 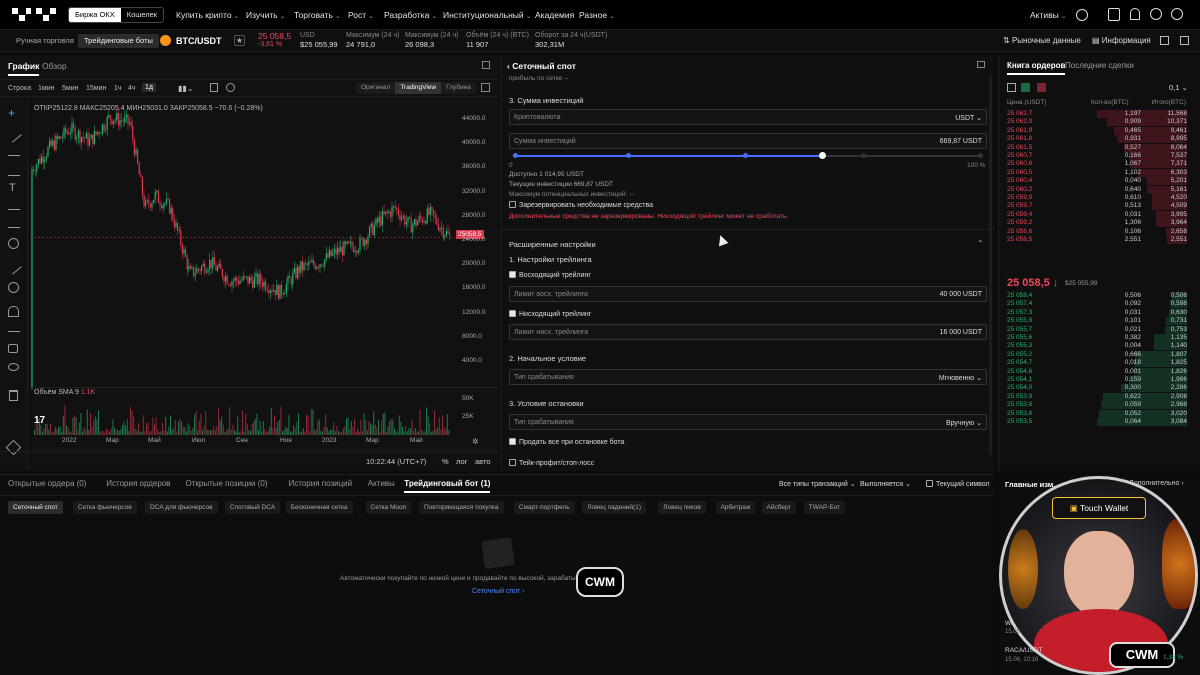 I want to click on grid-spot-link: Сеточный спот ›, so click(x=498, y=591).